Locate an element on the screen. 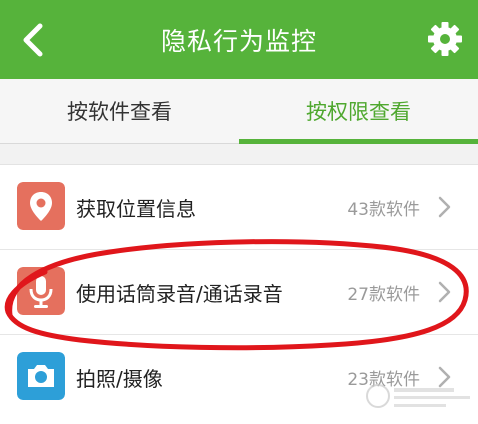 The height and width of the screenshot is (424, 478). list-item-label: 使用话筒录音/通话录音 is located at coordinates (179, 293).